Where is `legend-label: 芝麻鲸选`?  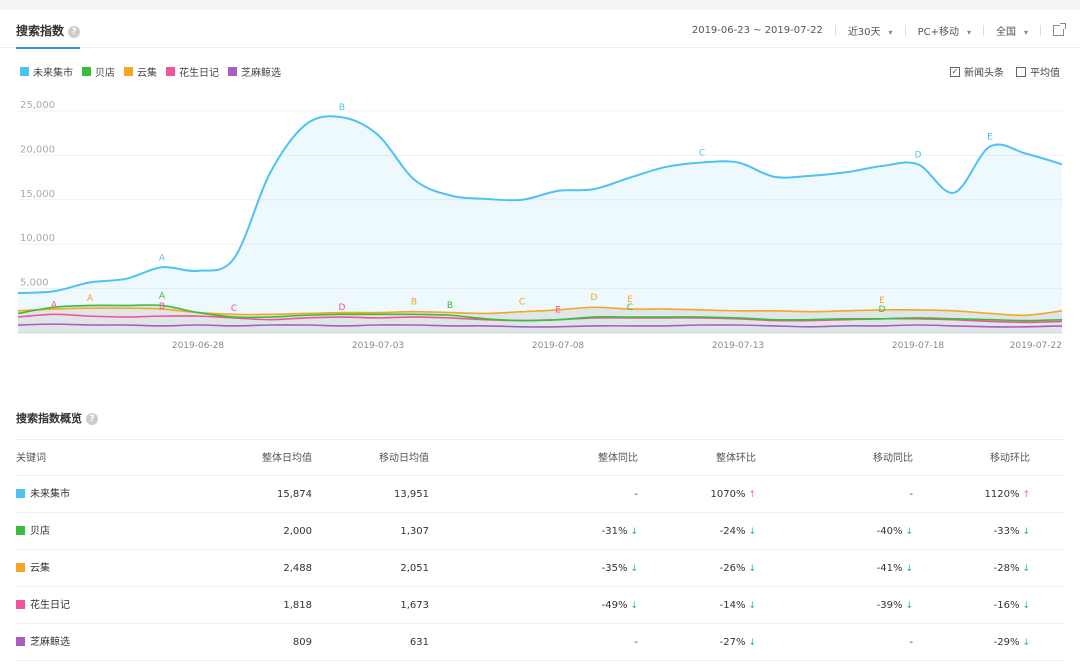 legend-label: 芝麻鲸选 is located at coordinates (261, 73).